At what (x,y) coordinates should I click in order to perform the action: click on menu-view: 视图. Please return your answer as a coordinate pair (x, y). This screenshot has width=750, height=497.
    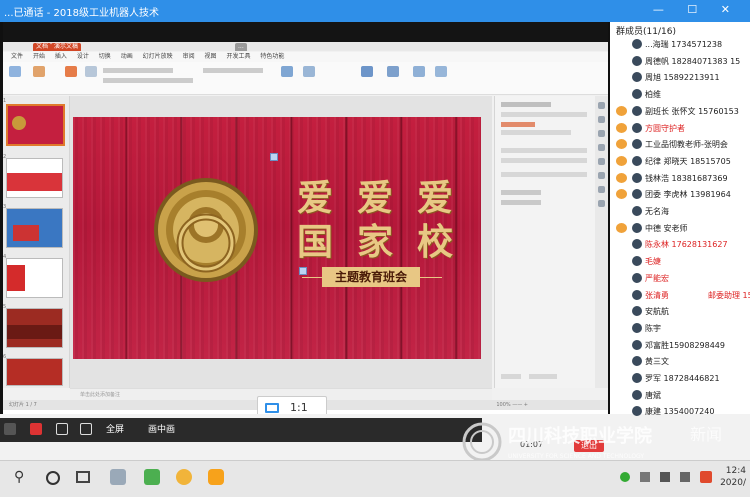
    Looking at the image, I should click on (211, 57).